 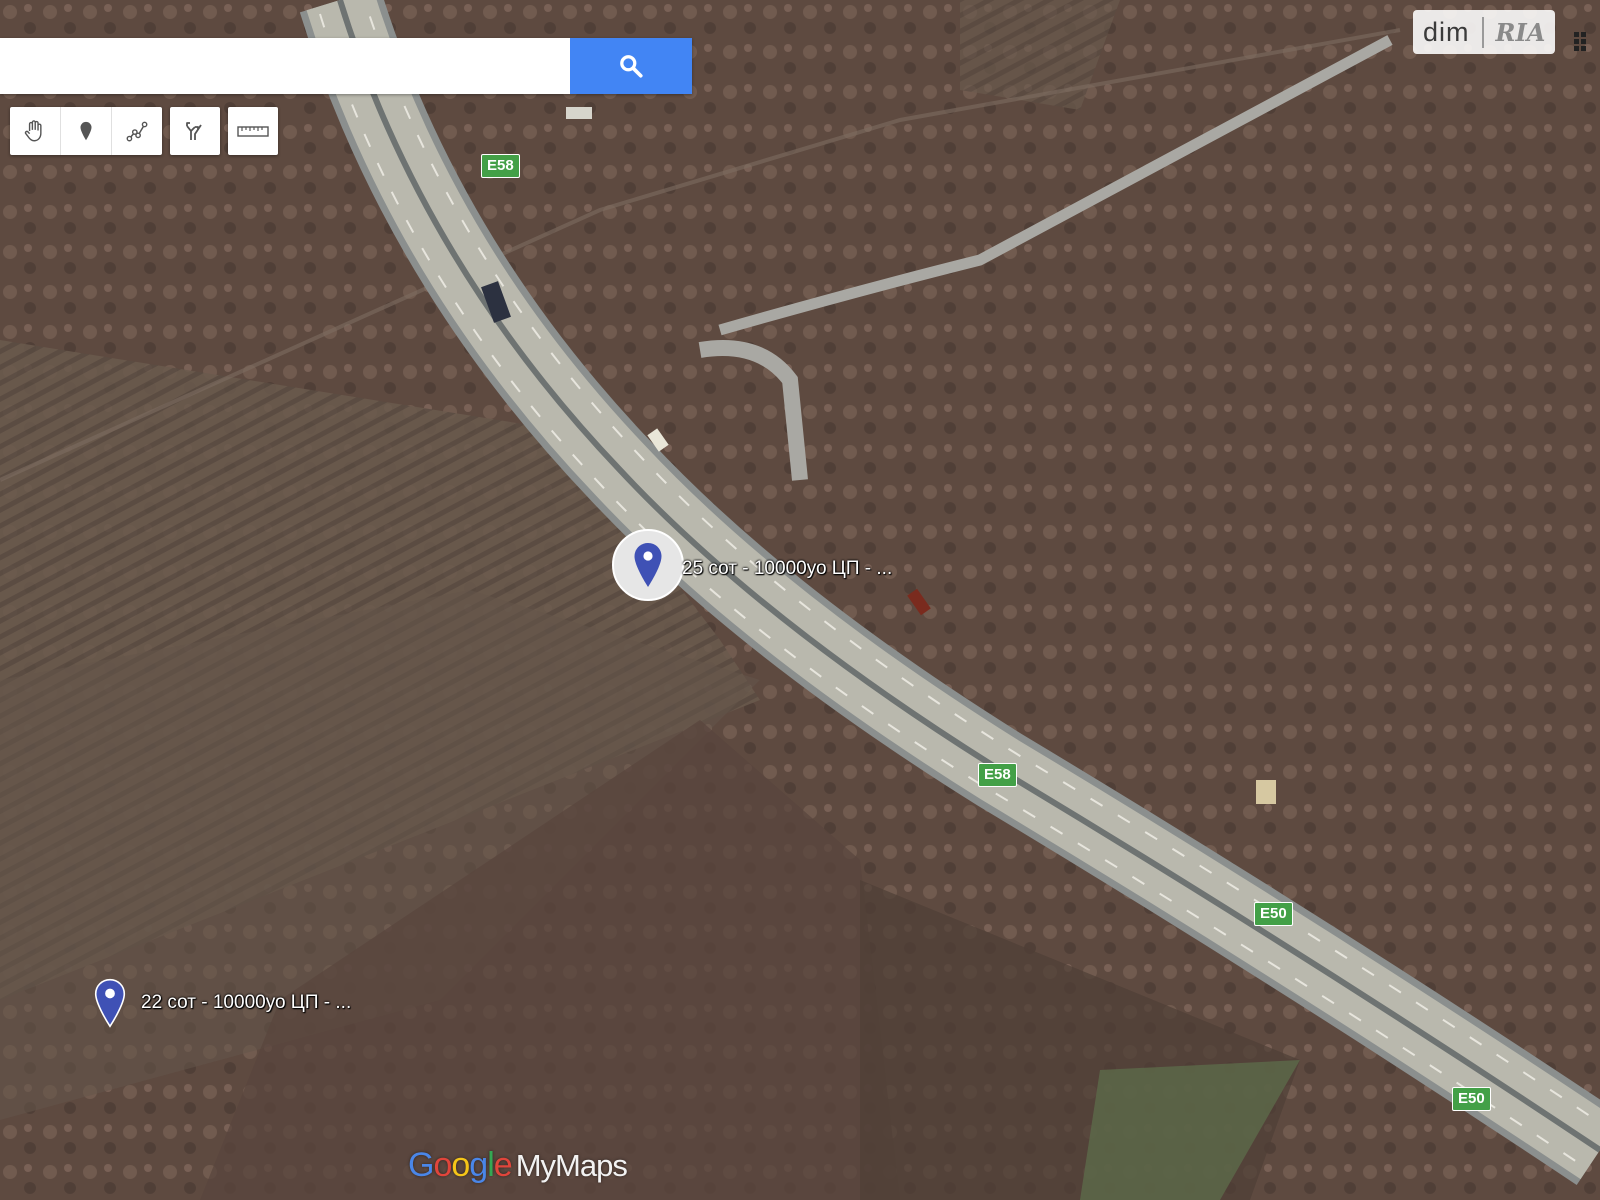 I want to click on mymaps-text: MyMaps, so click(x=571, y=1165).